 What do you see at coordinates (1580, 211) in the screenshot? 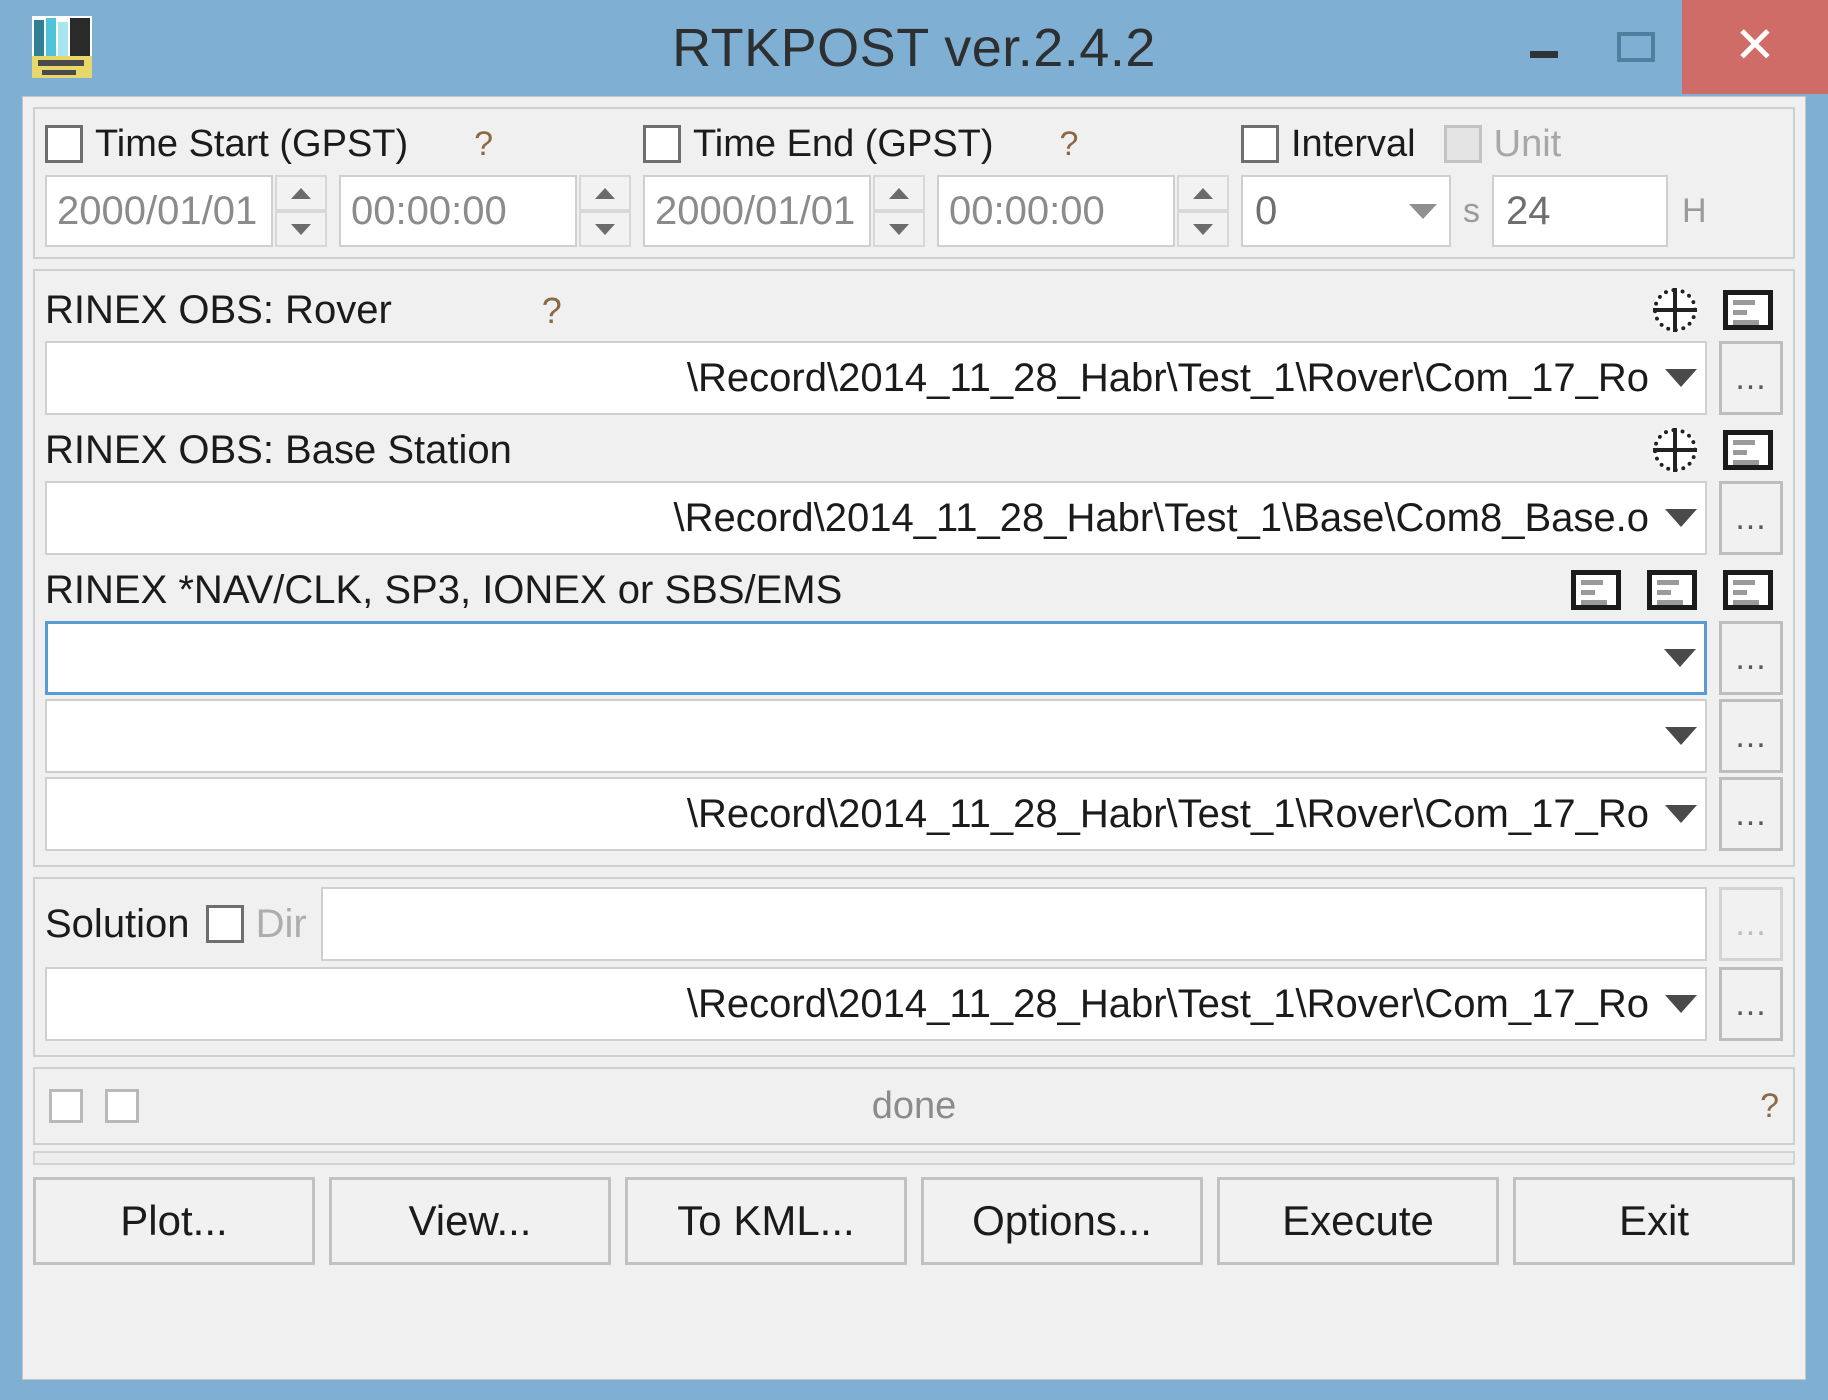
I see `unit-value-input: 24` at bounding box center [1580, 211].